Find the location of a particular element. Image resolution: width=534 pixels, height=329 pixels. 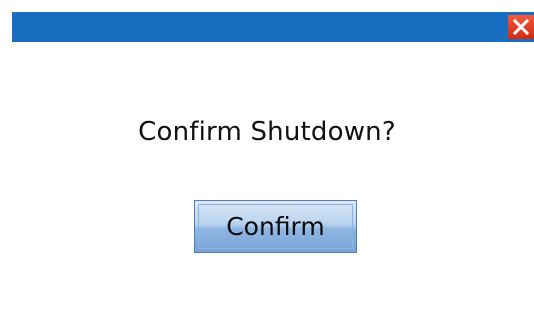

confirm-button-label: Confirm is located at coordinates (275, 226).